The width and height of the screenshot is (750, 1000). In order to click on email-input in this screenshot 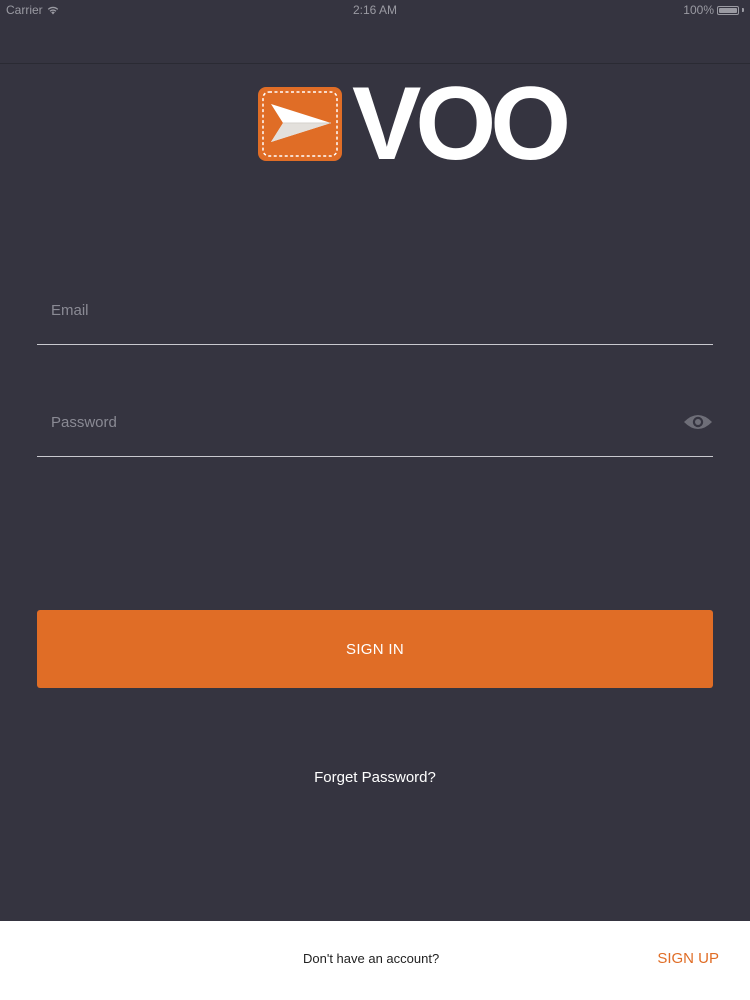, I will do `click(357, 310)`.